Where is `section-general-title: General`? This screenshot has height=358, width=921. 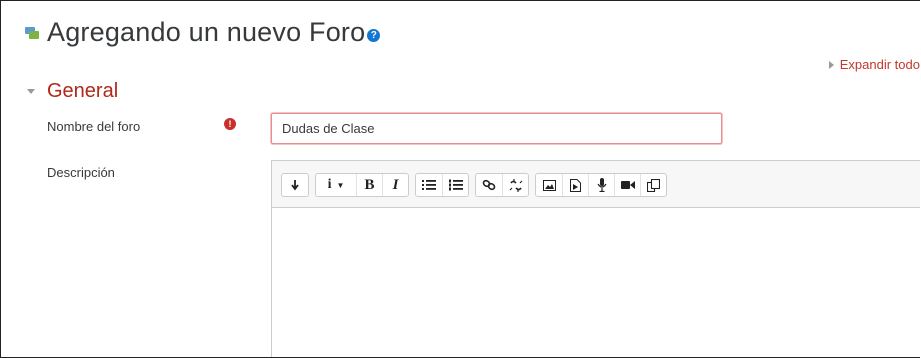
section-general-title: General is located at coordinates (82, 91).